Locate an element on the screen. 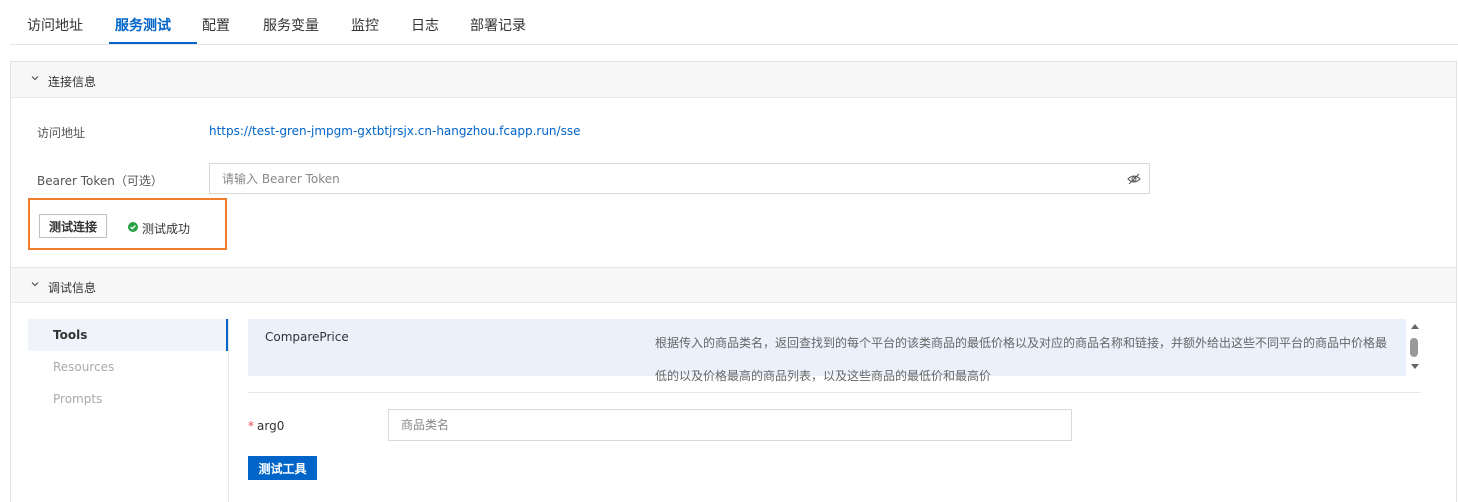  token-label: Bearer Token（可选） is located at coordinates (100, 181).